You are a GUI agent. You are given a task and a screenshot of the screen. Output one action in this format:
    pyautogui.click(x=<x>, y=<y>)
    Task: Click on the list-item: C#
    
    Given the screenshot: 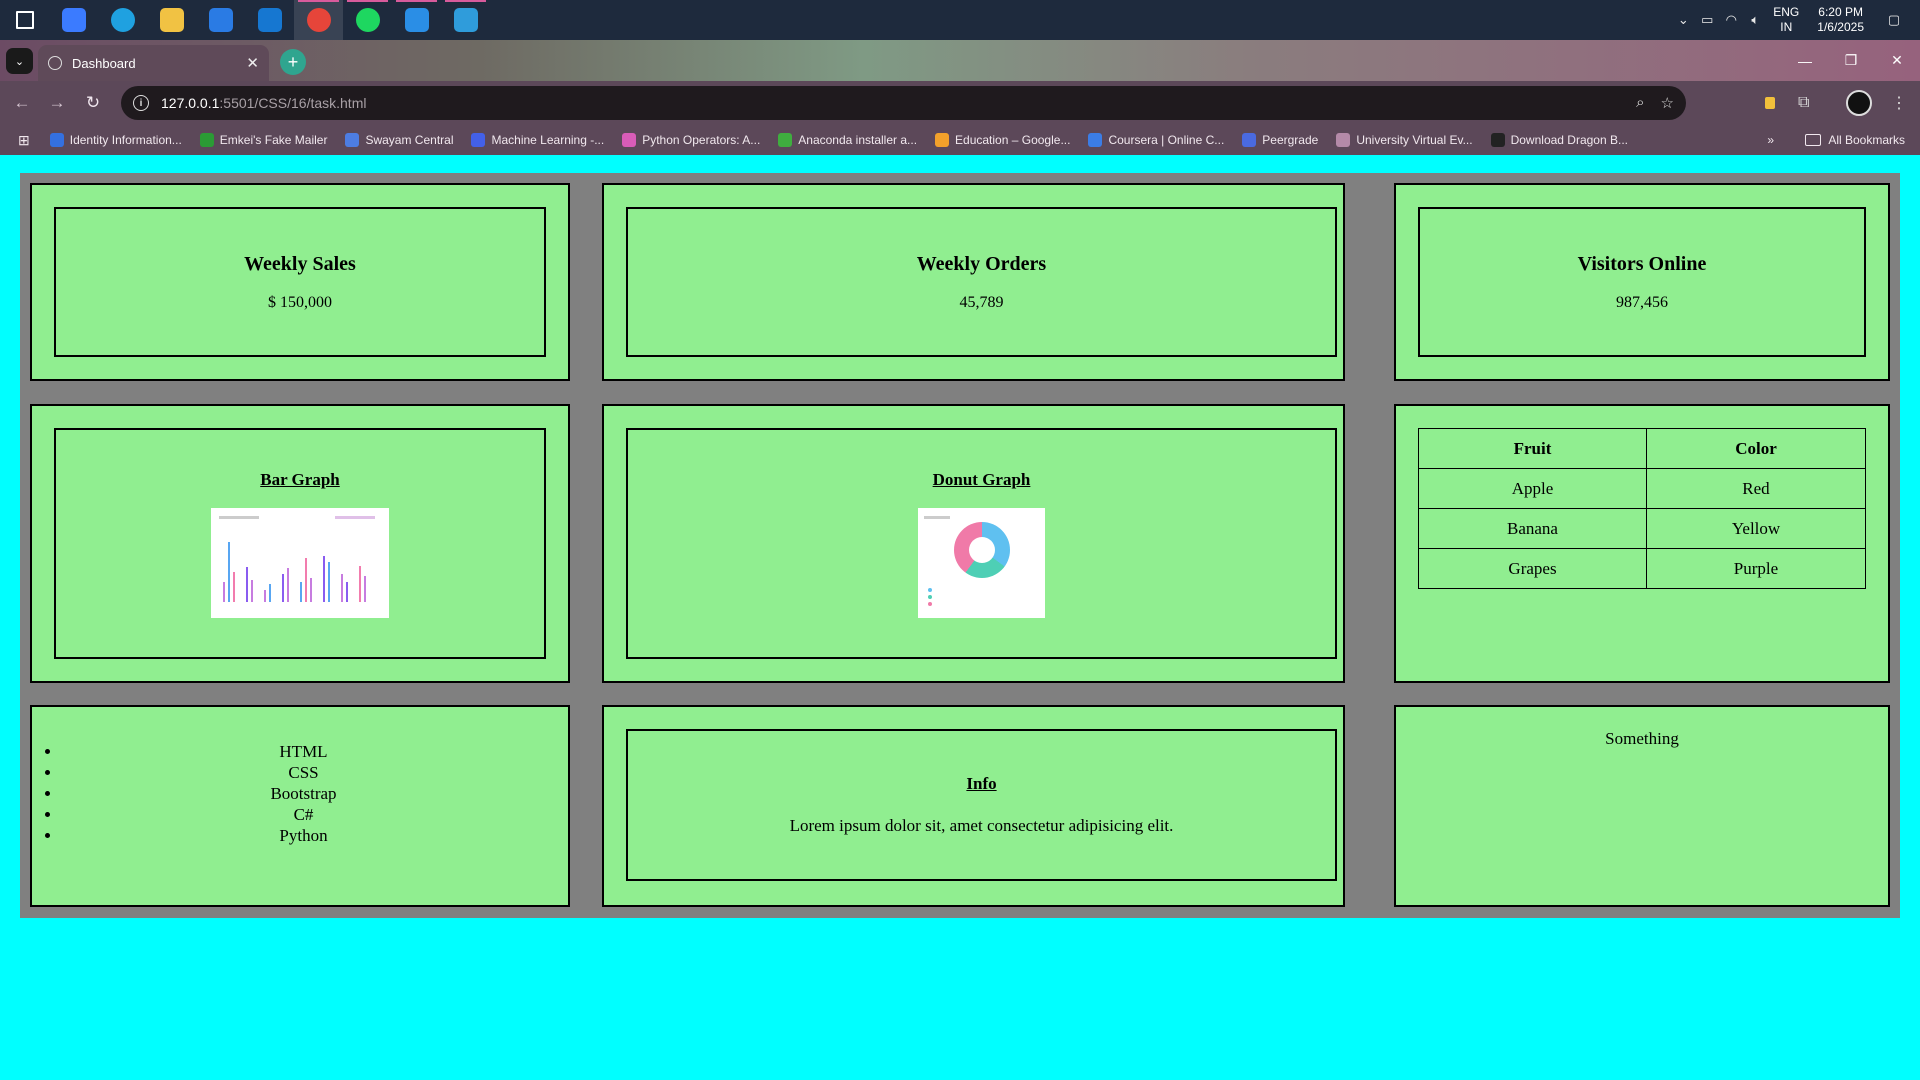 What is the action you would take?
    pyautogui.click(x=303, y=814)
    